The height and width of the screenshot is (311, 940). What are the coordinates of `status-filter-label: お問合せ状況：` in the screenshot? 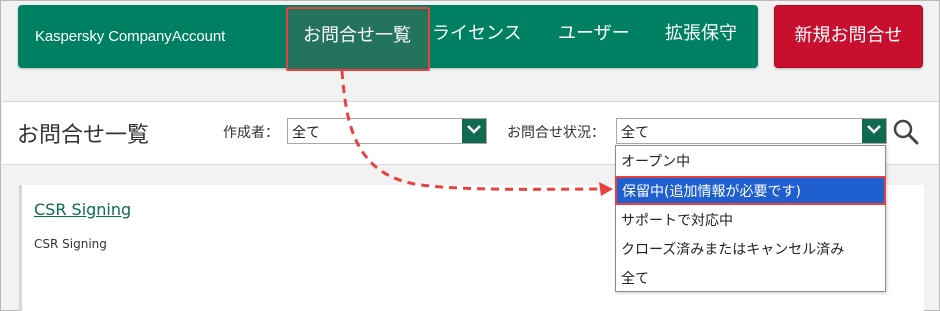 It's located at (556, 133).